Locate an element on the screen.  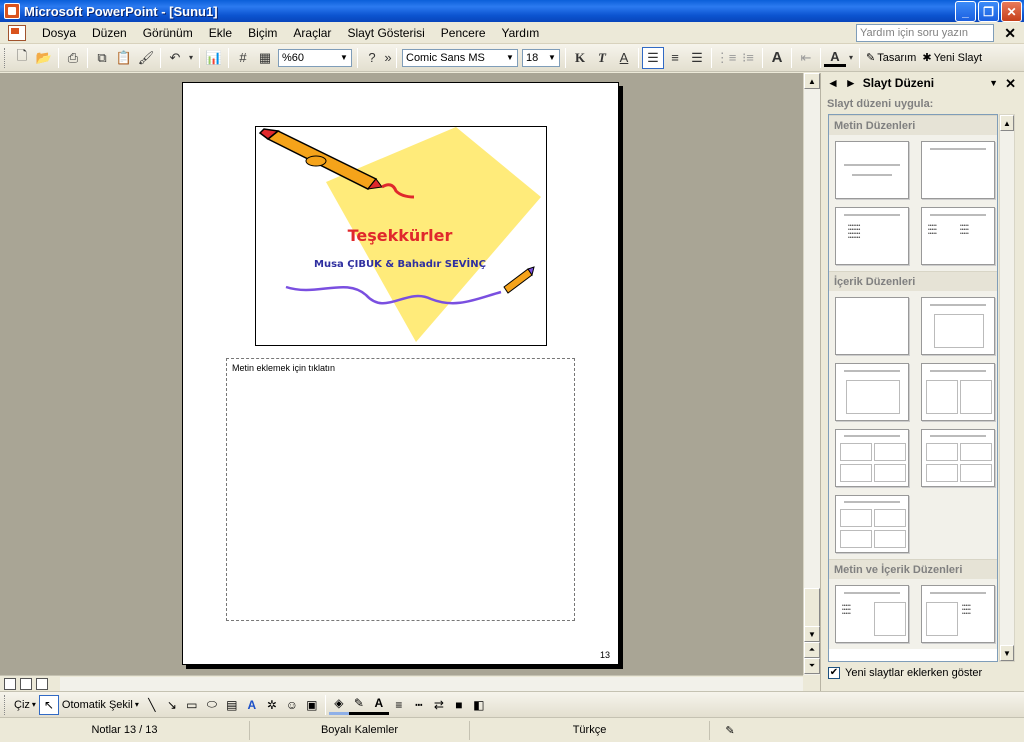
font-color-dropdown-icon: ▾ is located at coordinates (851, 58).